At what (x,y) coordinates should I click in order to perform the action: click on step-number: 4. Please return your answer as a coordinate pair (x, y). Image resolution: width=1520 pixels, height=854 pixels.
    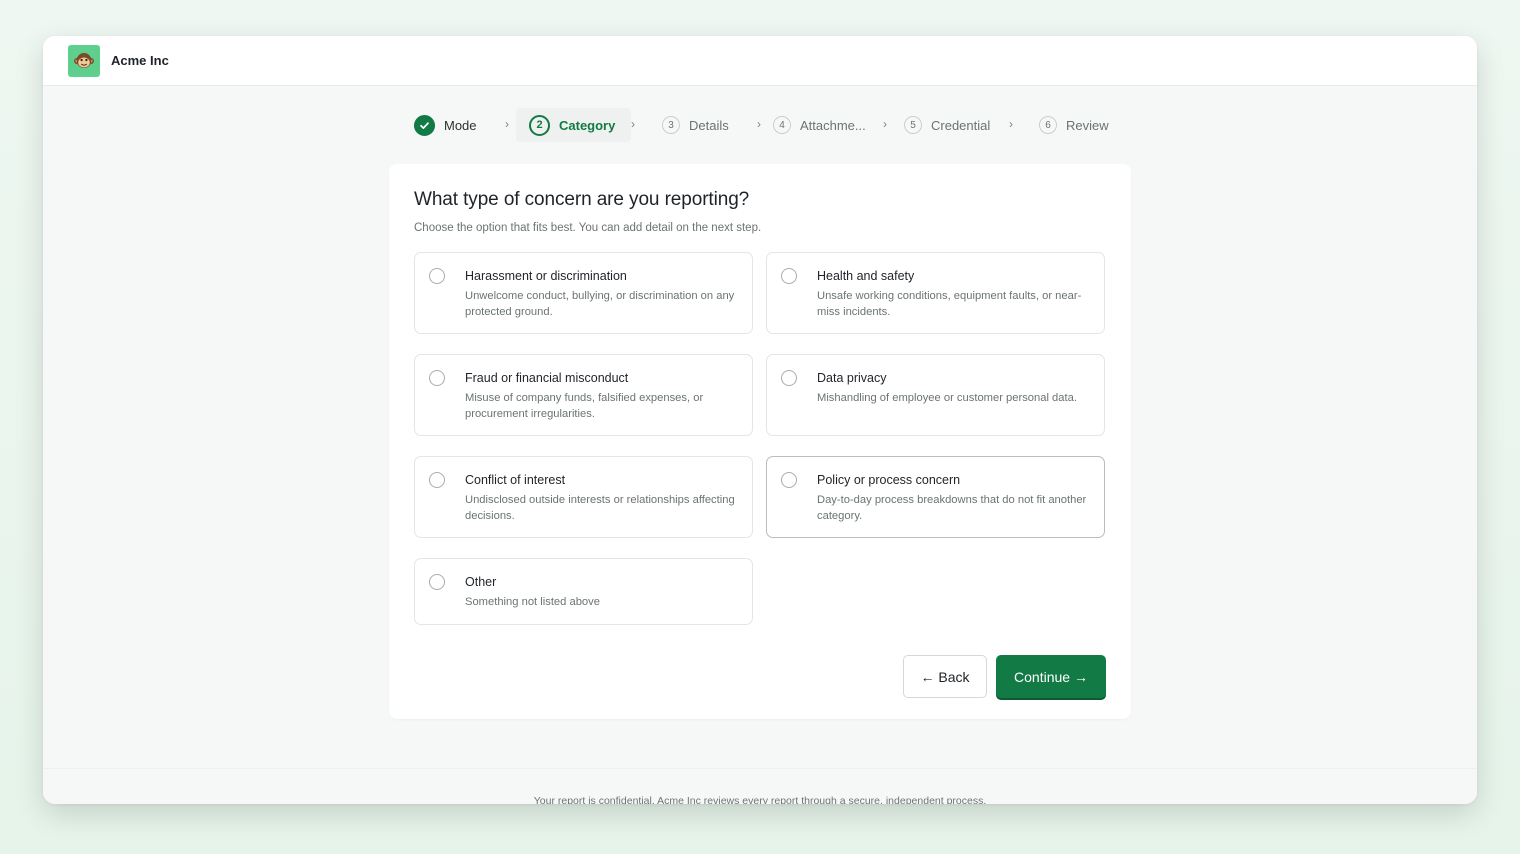
    Looking at the image, I should click on (782, 125).